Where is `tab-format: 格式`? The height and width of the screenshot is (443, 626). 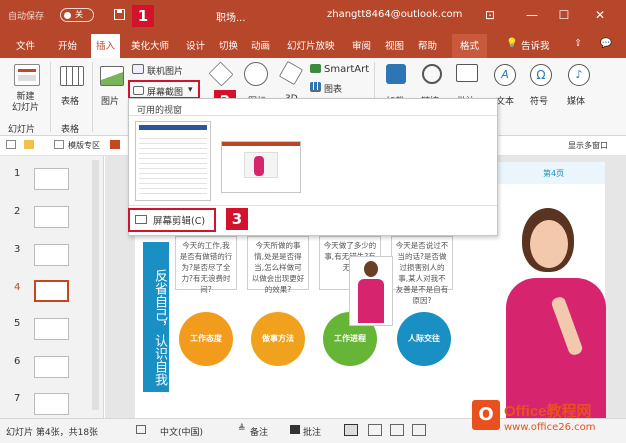
tab-format: 格式 is located at coordinates (470, 46).